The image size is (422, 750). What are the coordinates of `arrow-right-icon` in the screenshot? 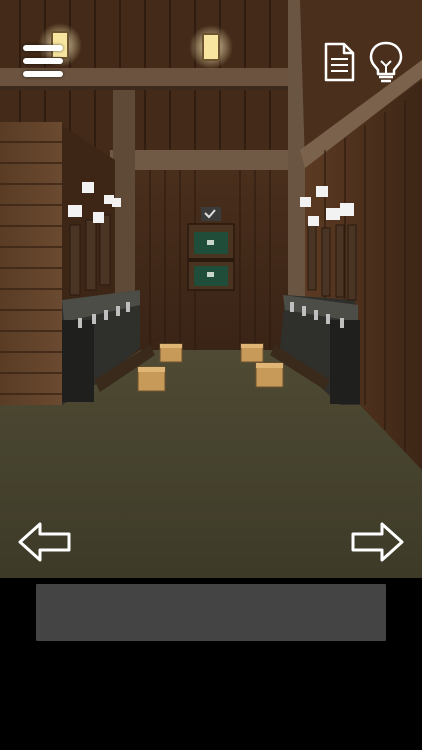 It's located at (377, 542).